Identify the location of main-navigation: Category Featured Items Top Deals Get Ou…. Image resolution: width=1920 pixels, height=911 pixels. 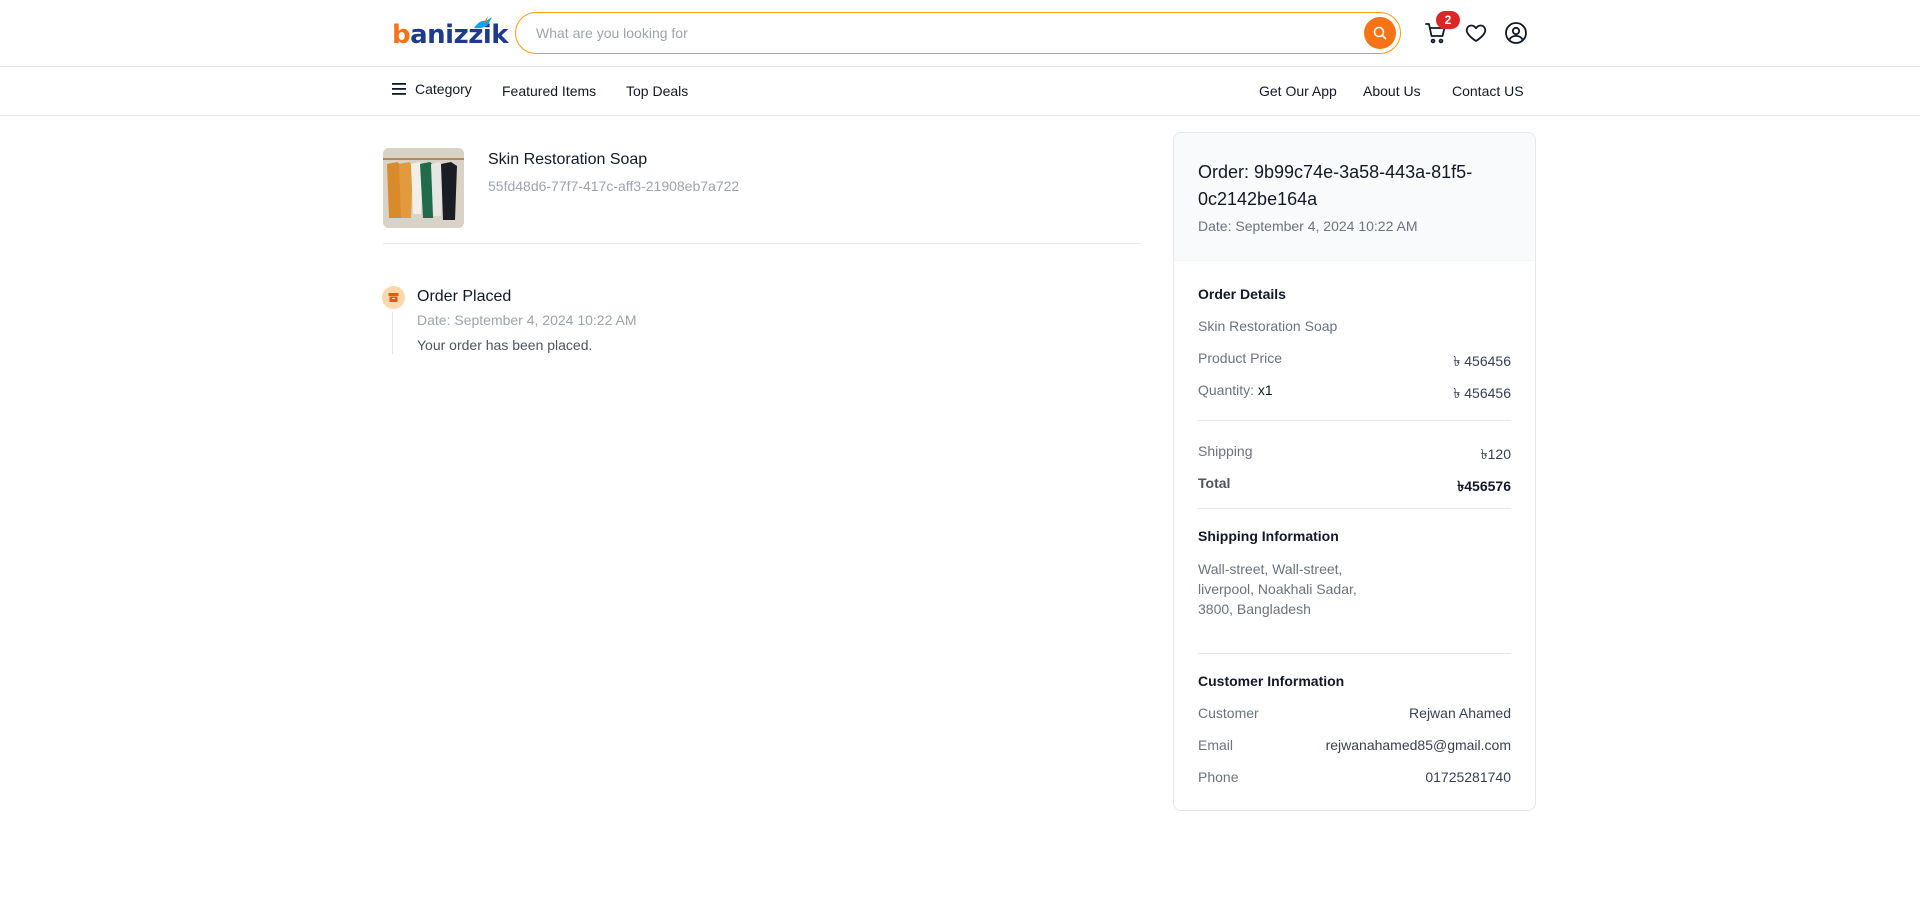
(960, 91).